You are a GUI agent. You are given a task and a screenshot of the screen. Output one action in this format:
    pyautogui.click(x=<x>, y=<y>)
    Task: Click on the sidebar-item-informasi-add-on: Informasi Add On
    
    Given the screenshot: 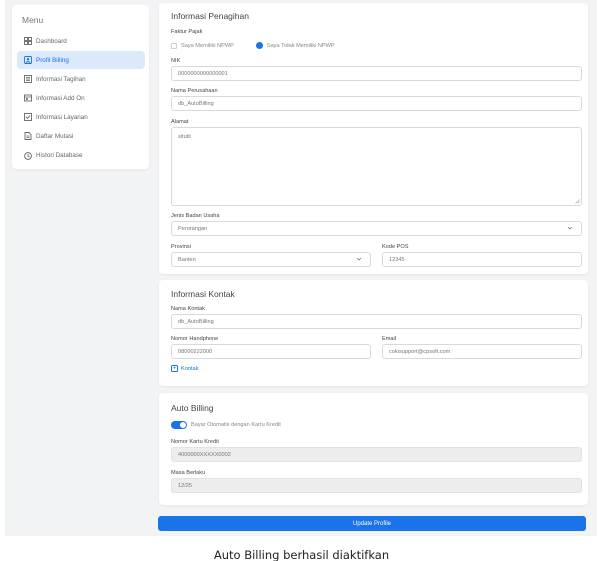 What is the action you would take?
    pyautogui.click(x=81, y=98)
    